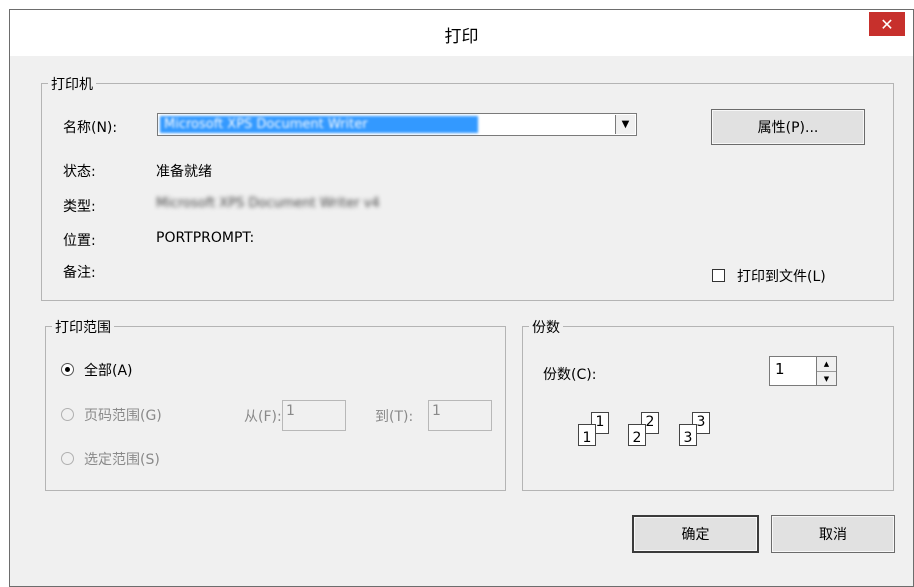  I want to click on dialog-title: 打印, so click(461, 37).